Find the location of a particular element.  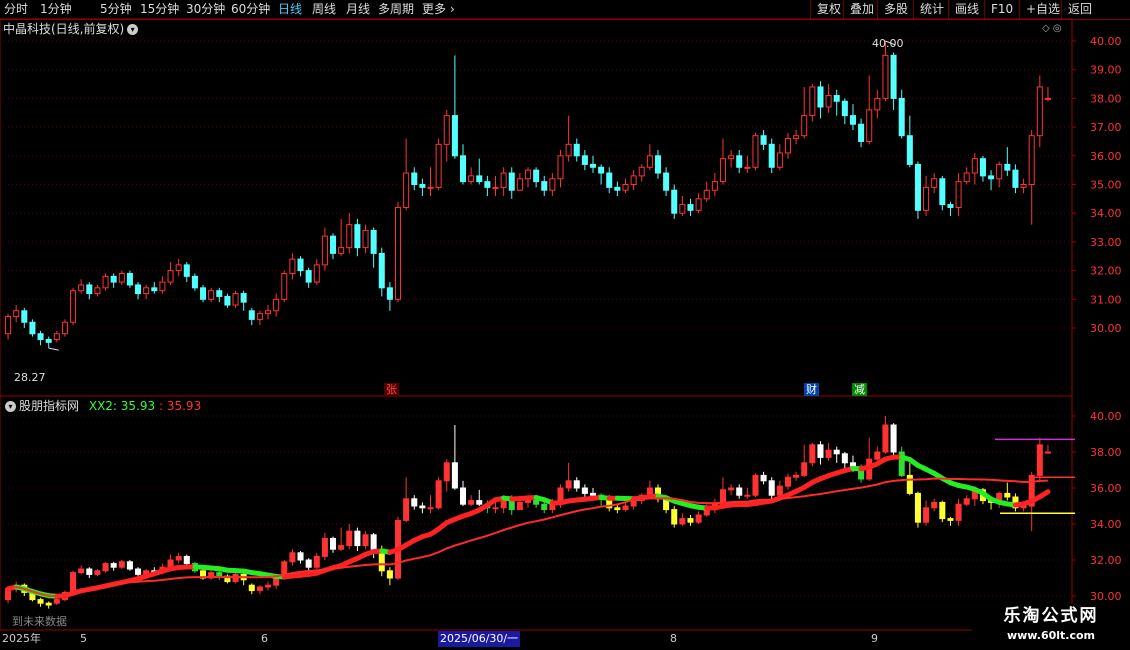

watermark-logo: 乐淘公式网 www.60lt.com is located at coordinates (1051, 627).